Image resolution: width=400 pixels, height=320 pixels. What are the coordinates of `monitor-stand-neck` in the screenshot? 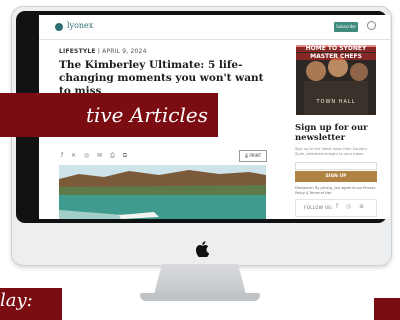 It's located at (200, 279).